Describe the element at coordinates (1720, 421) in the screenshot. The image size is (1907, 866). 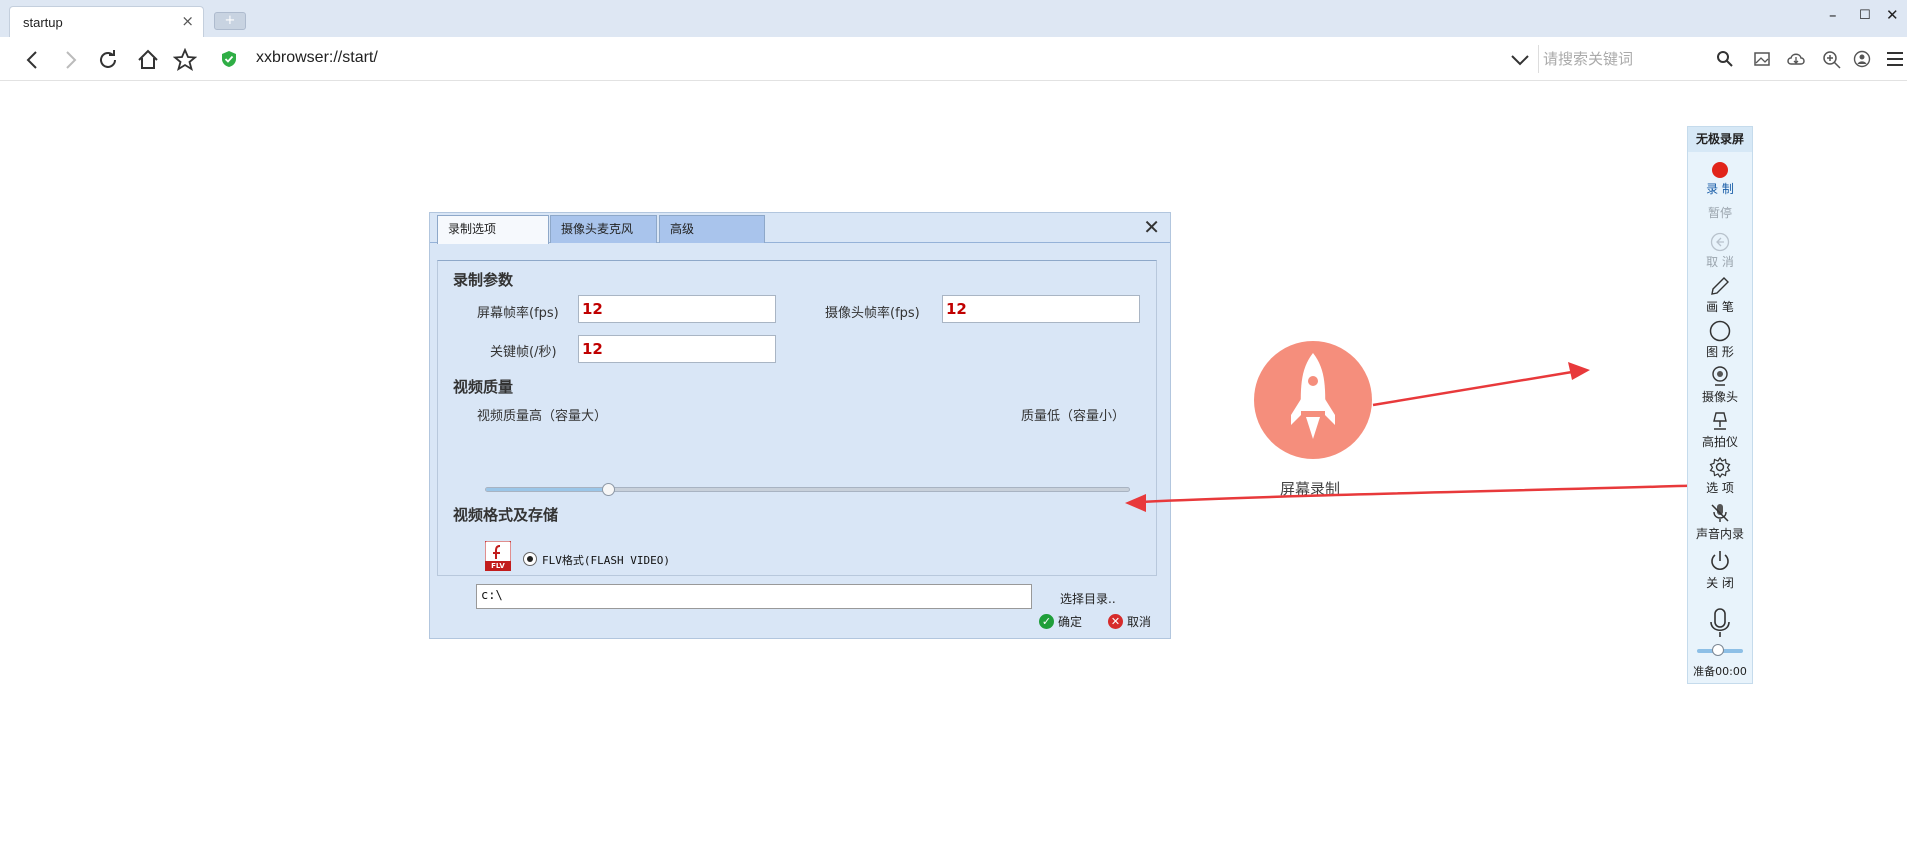
I see `document-camera-icon` at that location.